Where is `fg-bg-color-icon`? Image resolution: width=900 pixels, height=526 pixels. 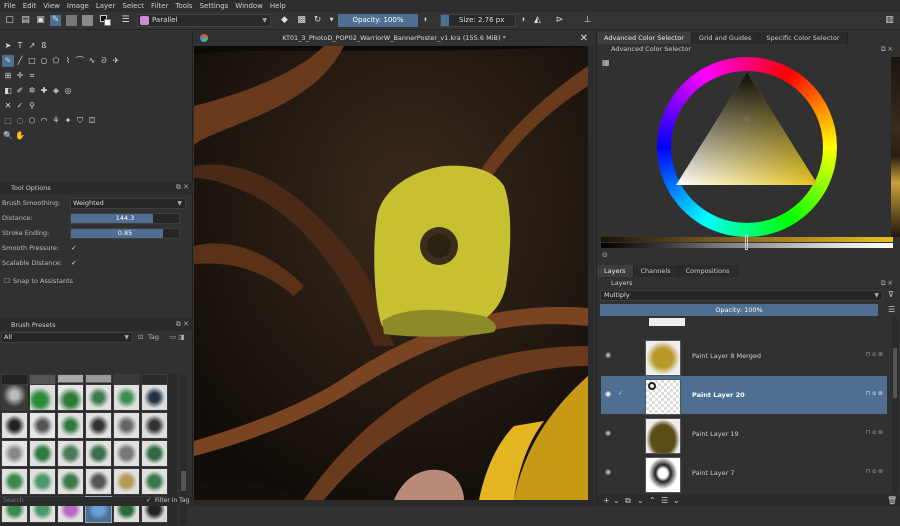 fg-bg-color-icon is located at coordinates (105, 20).